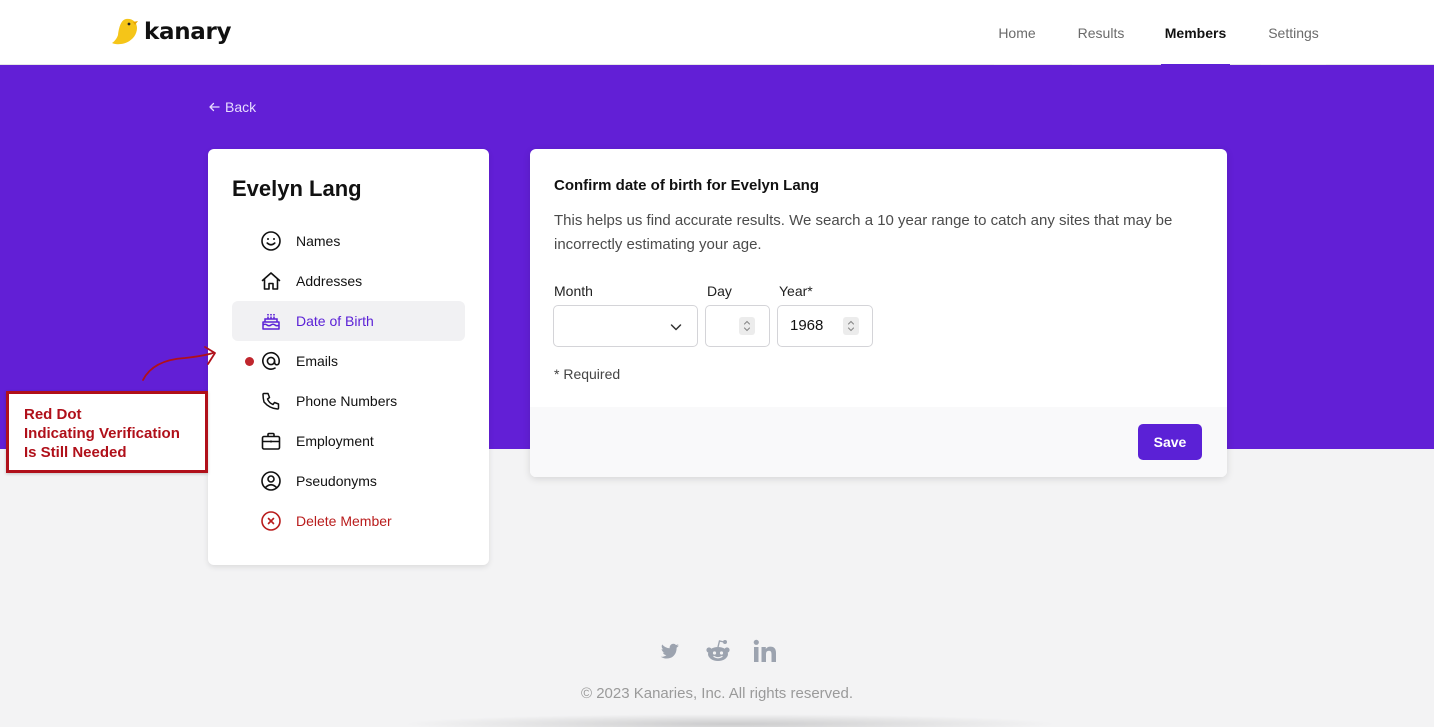  I want to click on menu-item-label: Employment, so click(335, 441).